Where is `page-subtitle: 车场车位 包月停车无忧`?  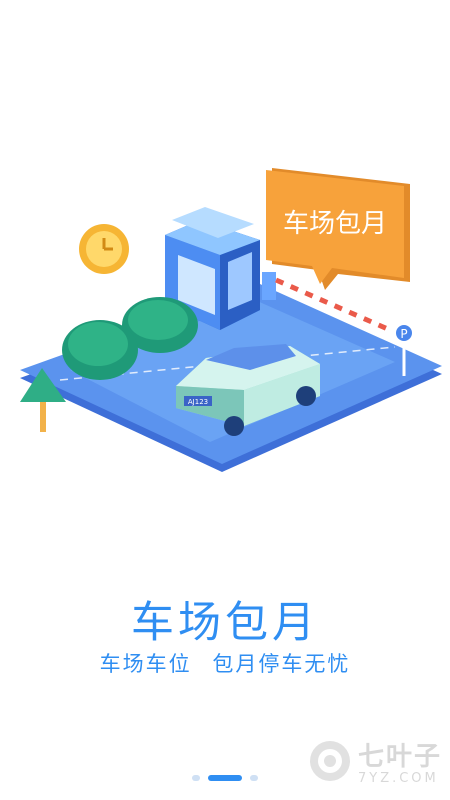 page-subtitle: 车场车位 包月停车无忧 is located at coordinates (225, 664).